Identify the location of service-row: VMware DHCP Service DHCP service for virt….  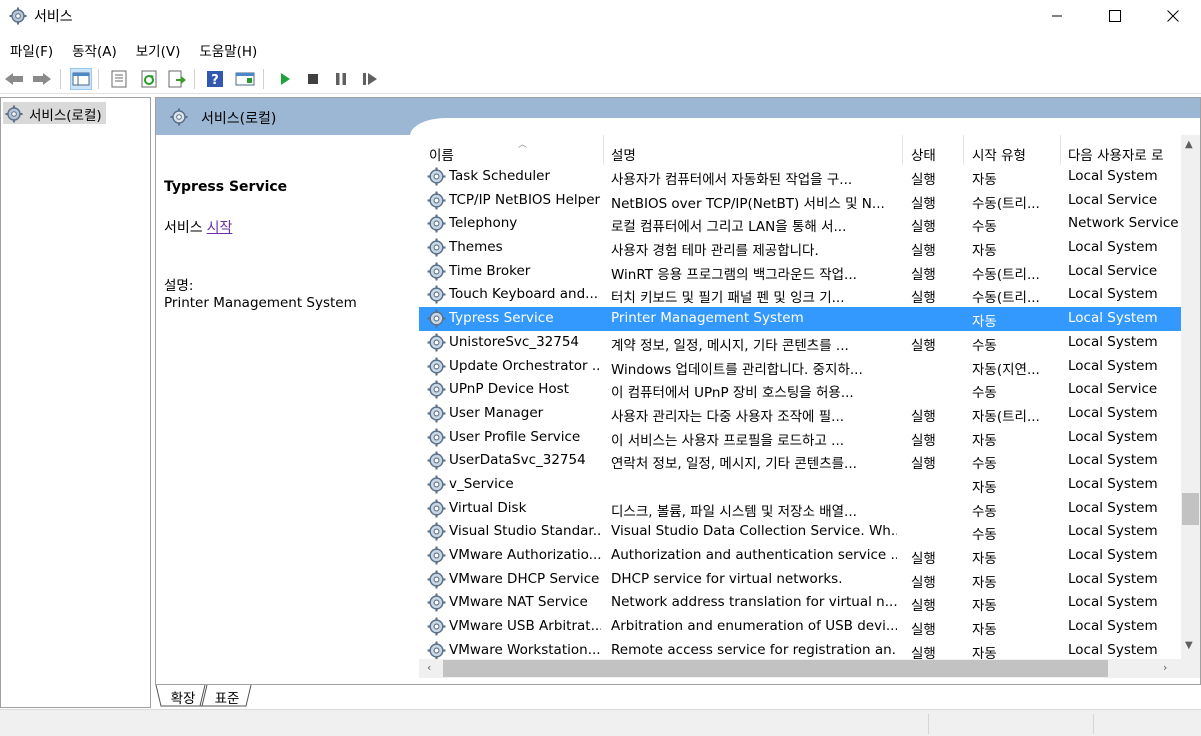
(800, 580).